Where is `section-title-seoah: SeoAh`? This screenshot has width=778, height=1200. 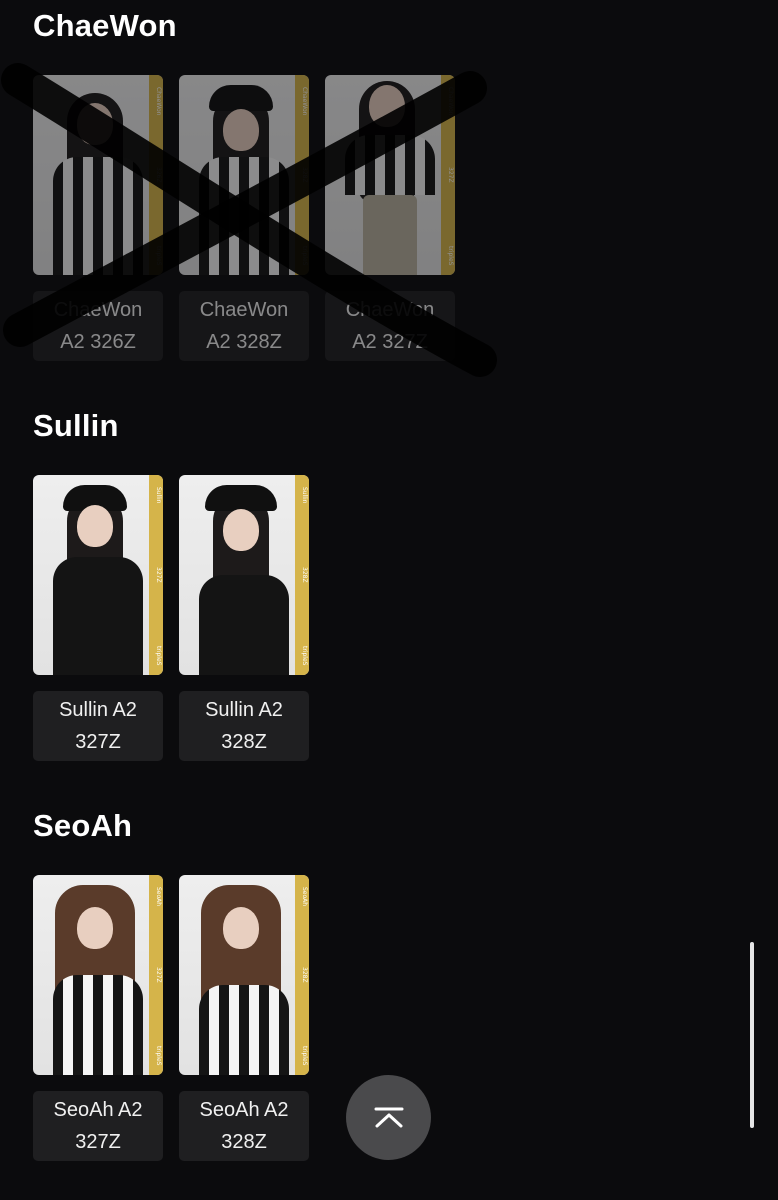 section-title-seoah: SeoAh is located at coordinates (83, 825).